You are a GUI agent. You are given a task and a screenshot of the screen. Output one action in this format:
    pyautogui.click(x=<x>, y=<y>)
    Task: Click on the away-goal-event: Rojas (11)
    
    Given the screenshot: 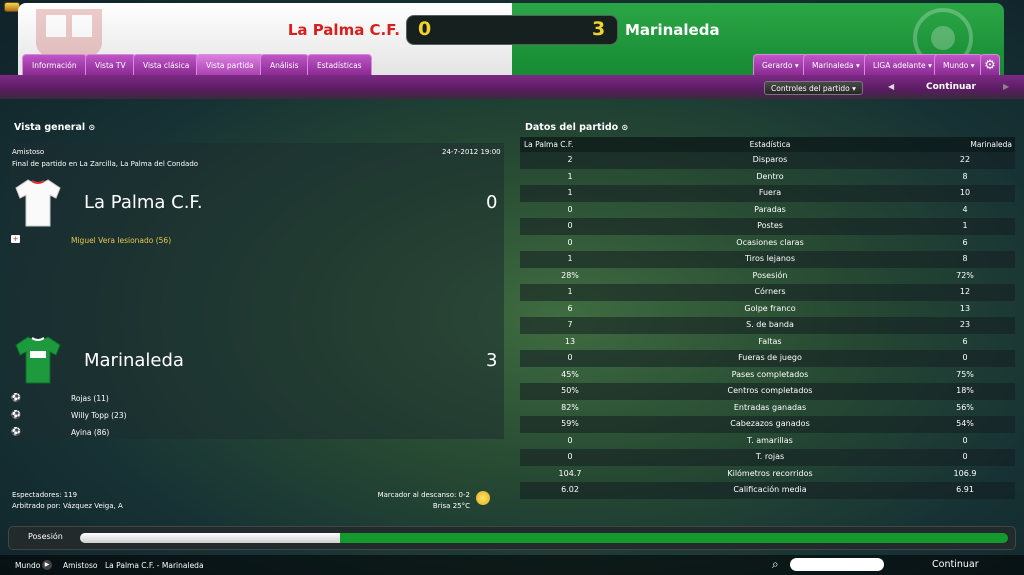 What is the action you would take?
    pyautogui.click(x=90, y=398)
    